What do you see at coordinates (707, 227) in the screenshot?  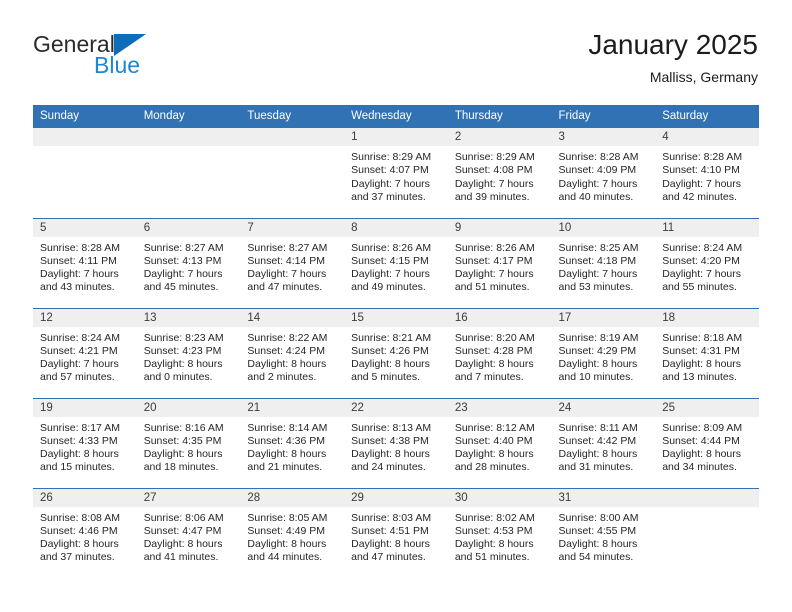 I see `day-number: 11` at bounding box center [707, 227].